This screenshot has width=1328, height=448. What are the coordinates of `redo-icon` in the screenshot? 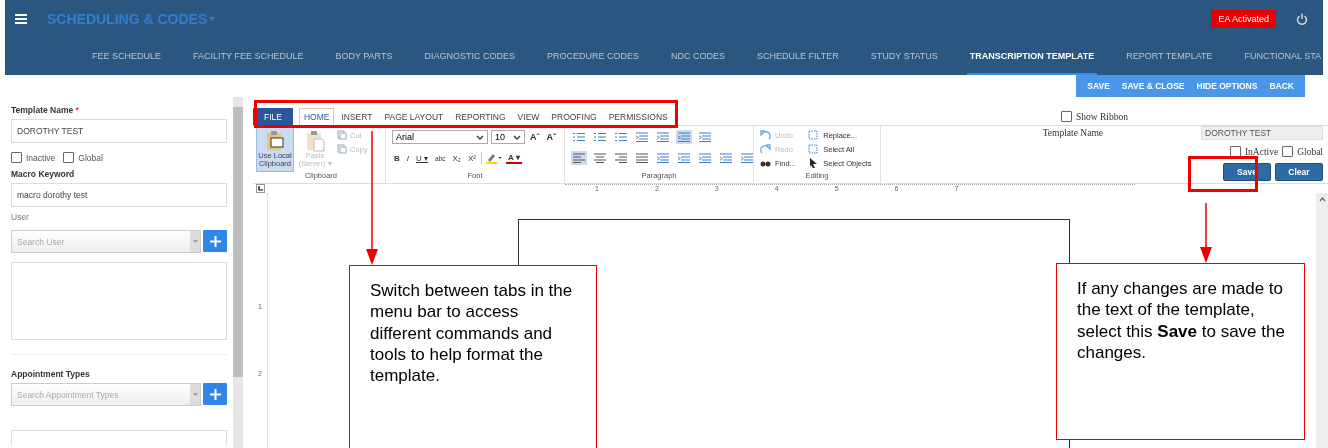 It's located at (765, 149).